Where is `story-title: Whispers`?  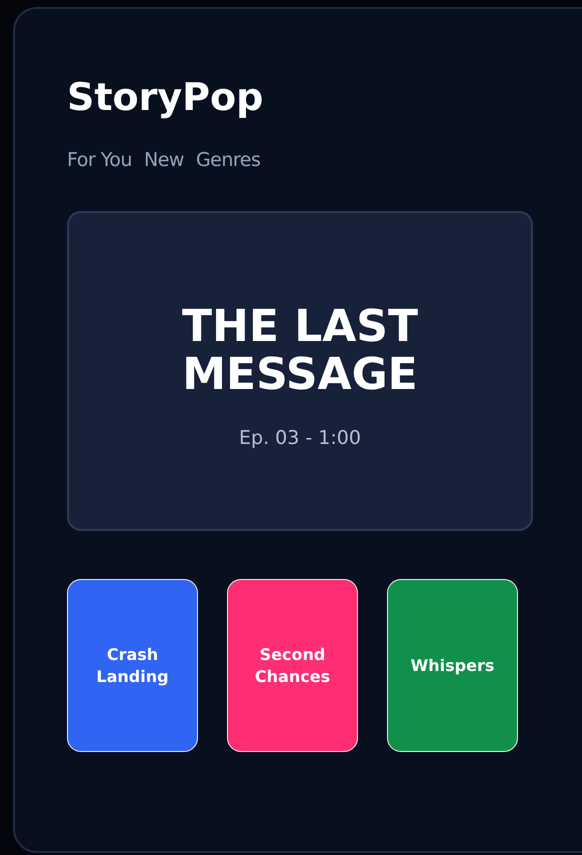 story-title: Whispers is located at coordinates (452, 665).